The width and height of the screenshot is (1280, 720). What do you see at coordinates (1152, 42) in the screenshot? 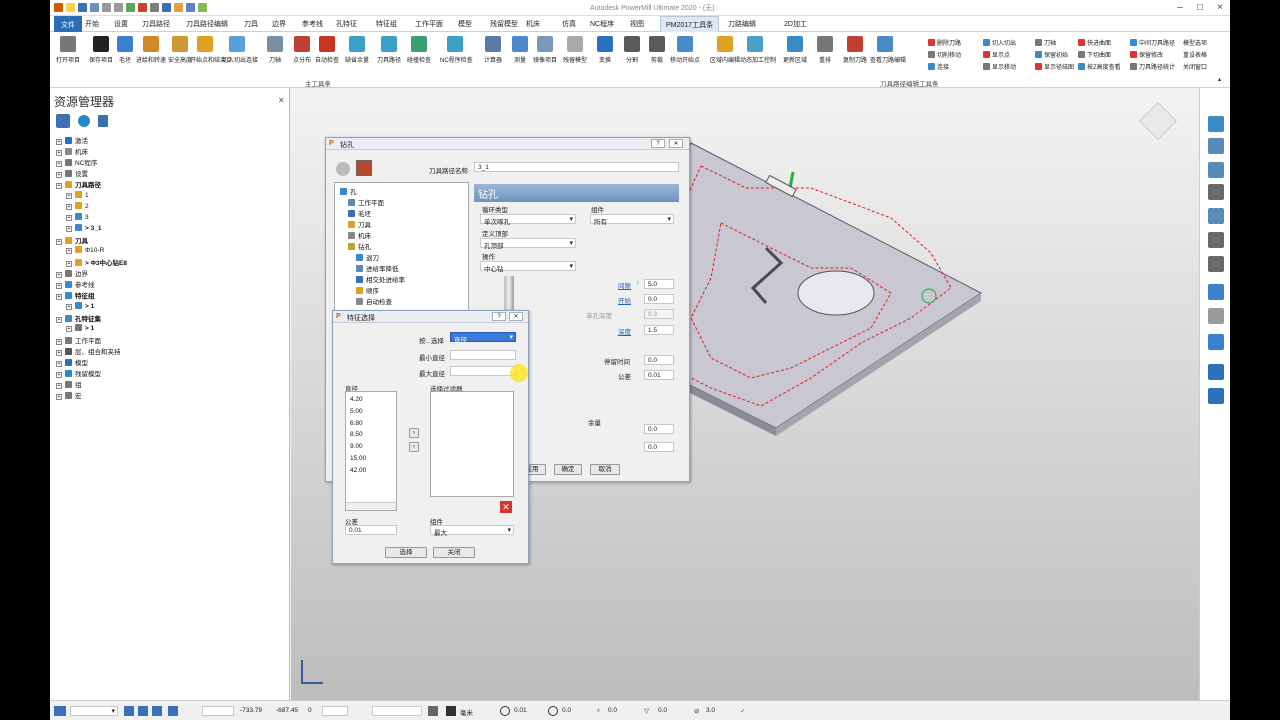
I see `ribbon-small-4: 中间刀具路径` at bounding box center [1152, 42].